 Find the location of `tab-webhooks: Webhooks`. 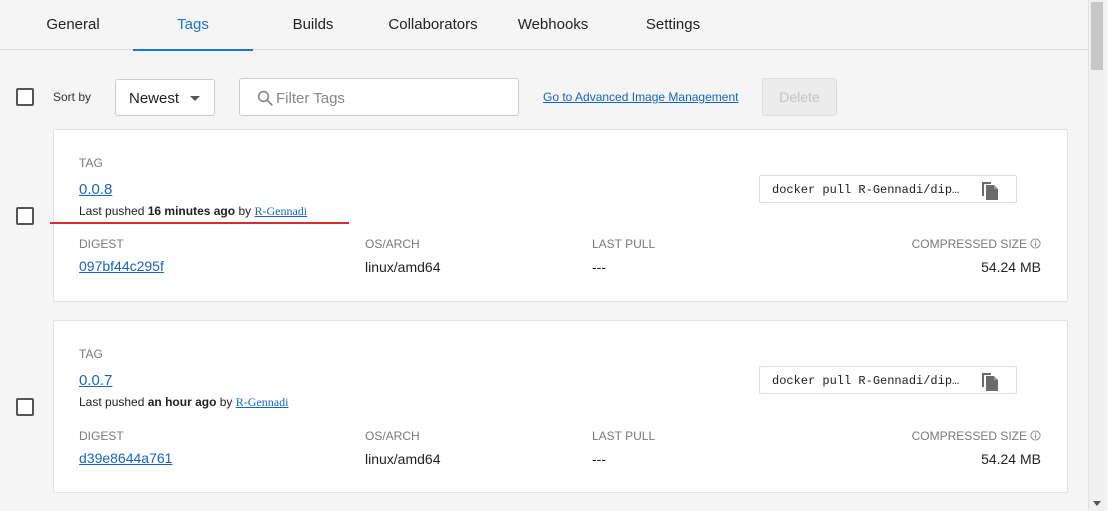

tab-webhooks: Webhooks is located at coordinates (553, 25).